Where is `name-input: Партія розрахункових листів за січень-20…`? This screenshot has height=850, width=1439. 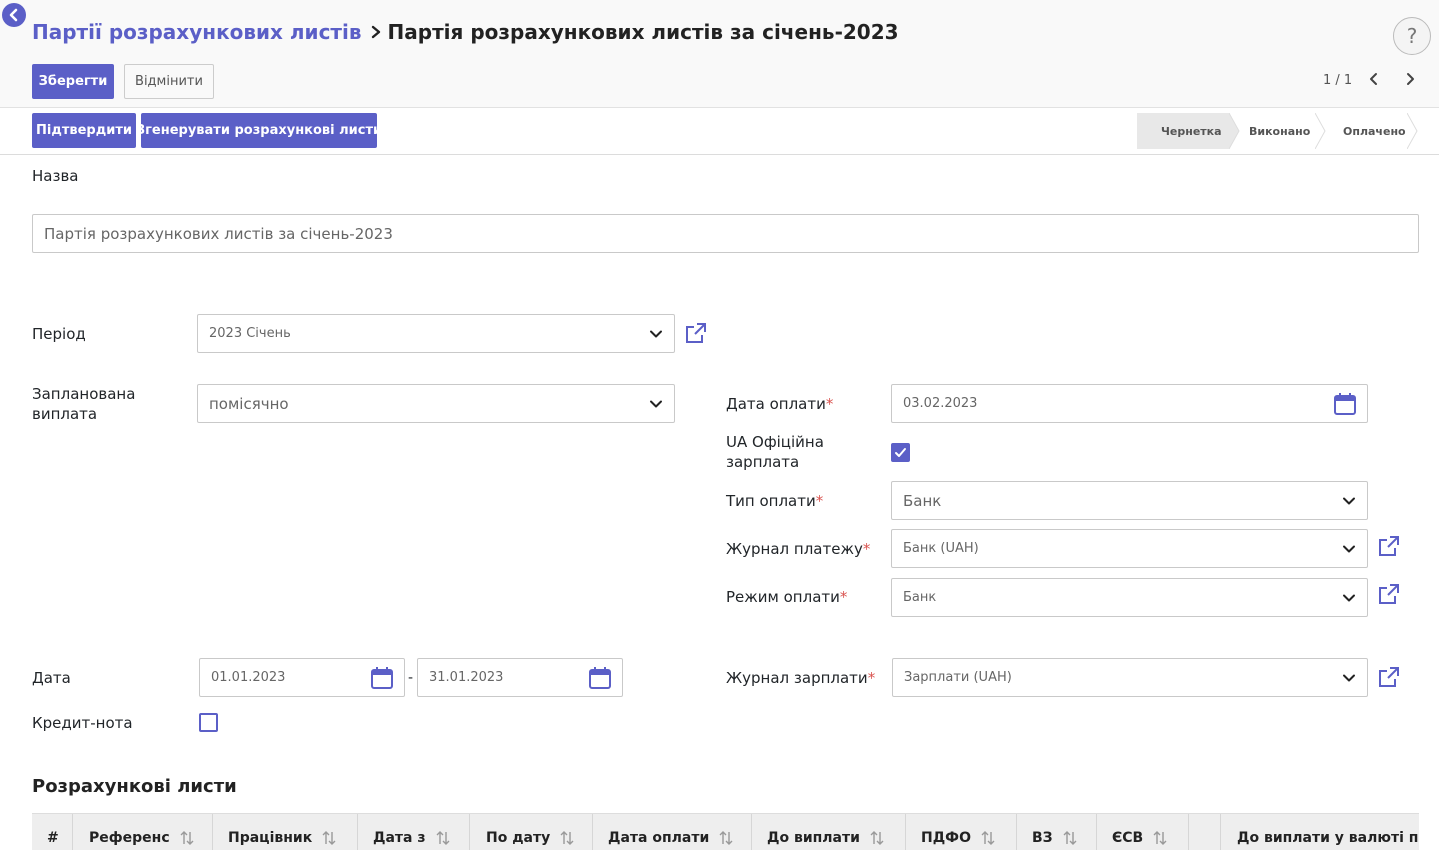 name-input: Партія розрахункових листів за січень-20… is located at coordinates (725, 233).